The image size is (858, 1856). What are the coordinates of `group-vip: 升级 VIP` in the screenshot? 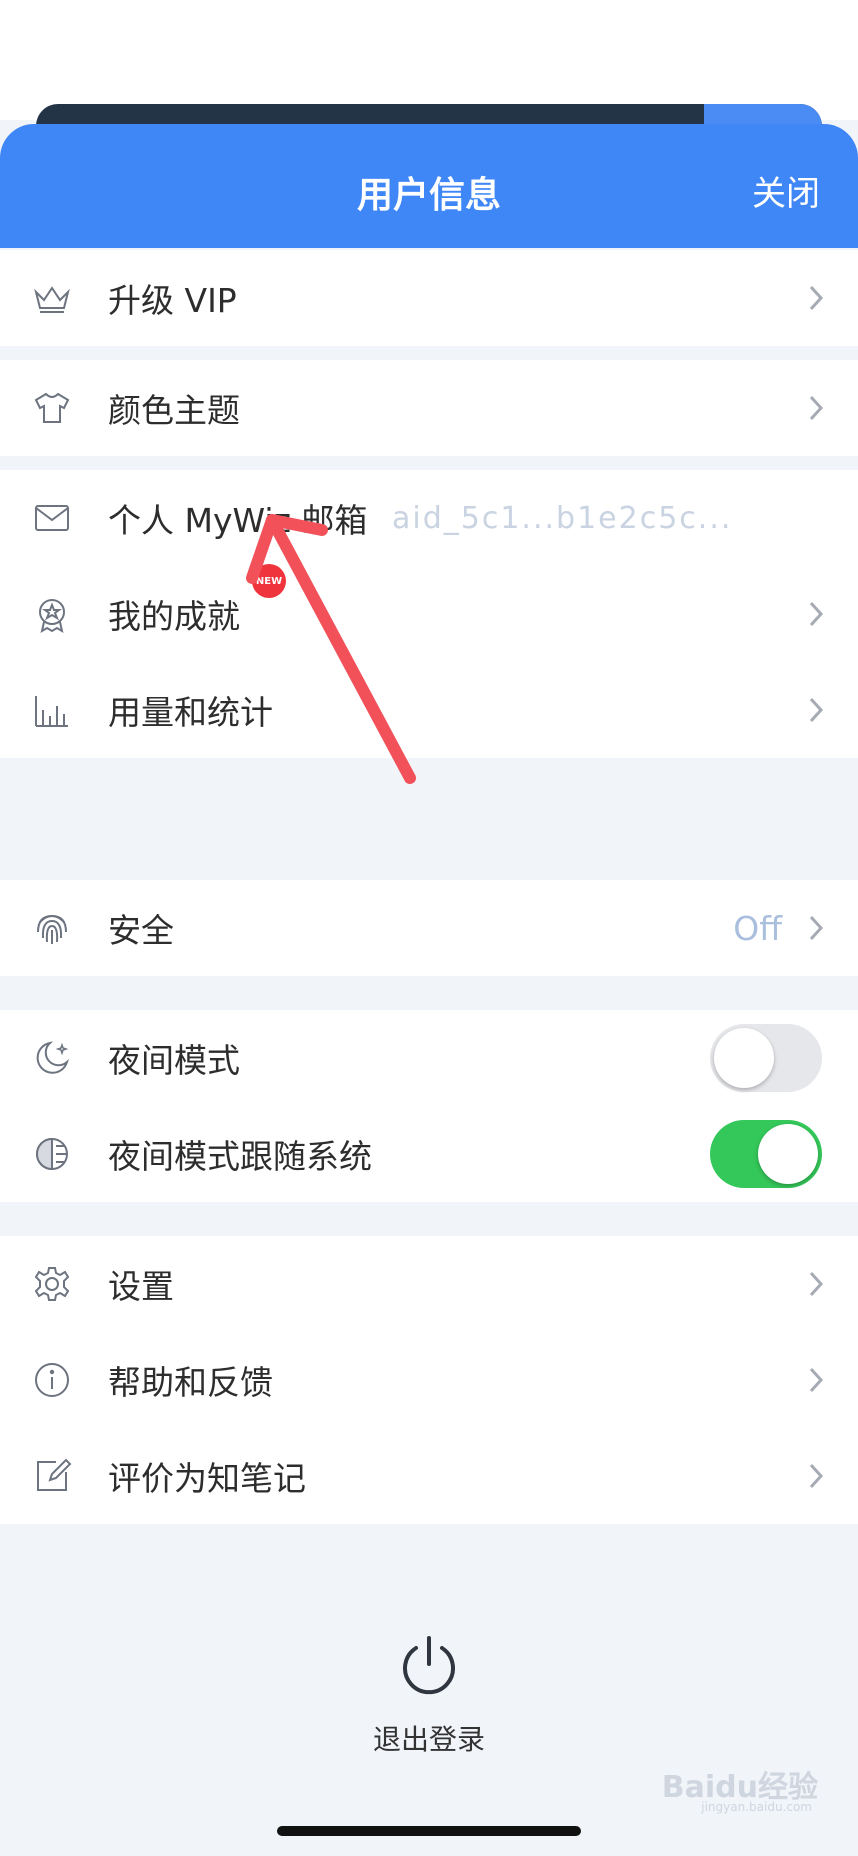 It's located at (429, 298).